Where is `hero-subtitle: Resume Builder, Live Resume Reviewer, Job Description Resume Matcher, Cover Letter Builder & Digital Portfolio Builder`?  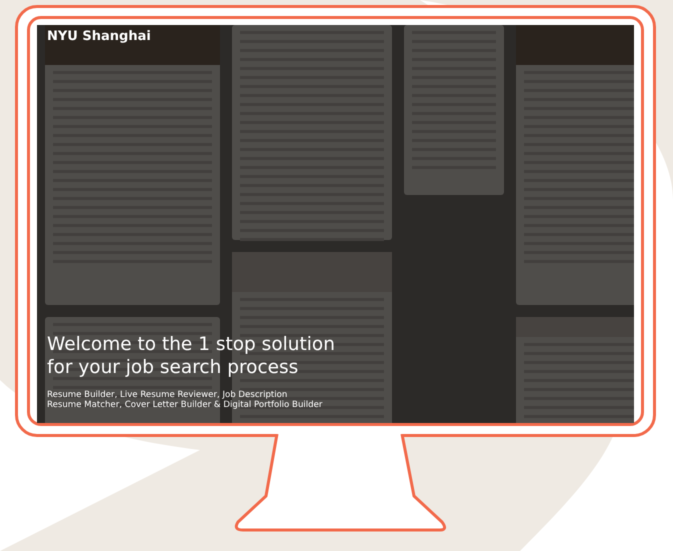
hero-subtitle: Resume Builder, Live Resume Reviewer, Job Description Resume Matcher, Cover Letter Builder & Digital Portfolio Builder is located at coordinates (185, 400).